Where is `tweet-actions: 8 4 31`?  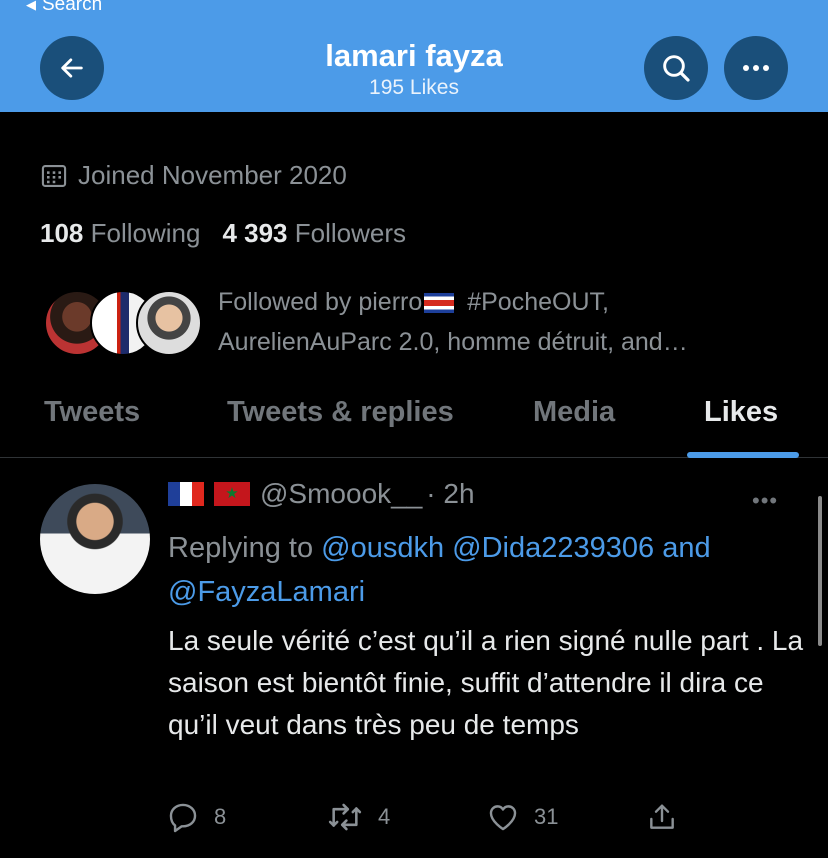 tweet-actions: 8 4 31 is located at coordinates (436, 820).